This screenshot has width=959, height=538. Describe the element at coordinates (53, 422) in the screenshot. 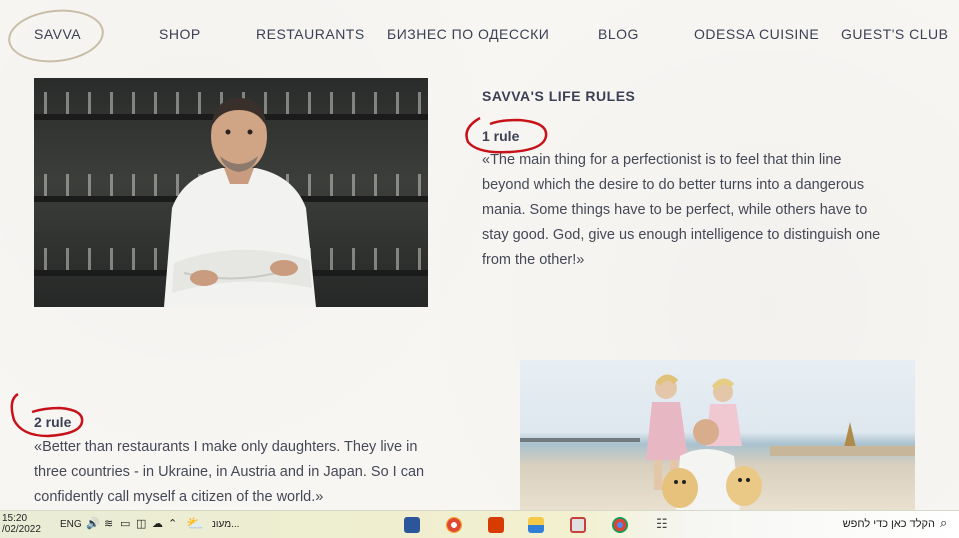

I see `rule2-label: 2 rule` at that location.